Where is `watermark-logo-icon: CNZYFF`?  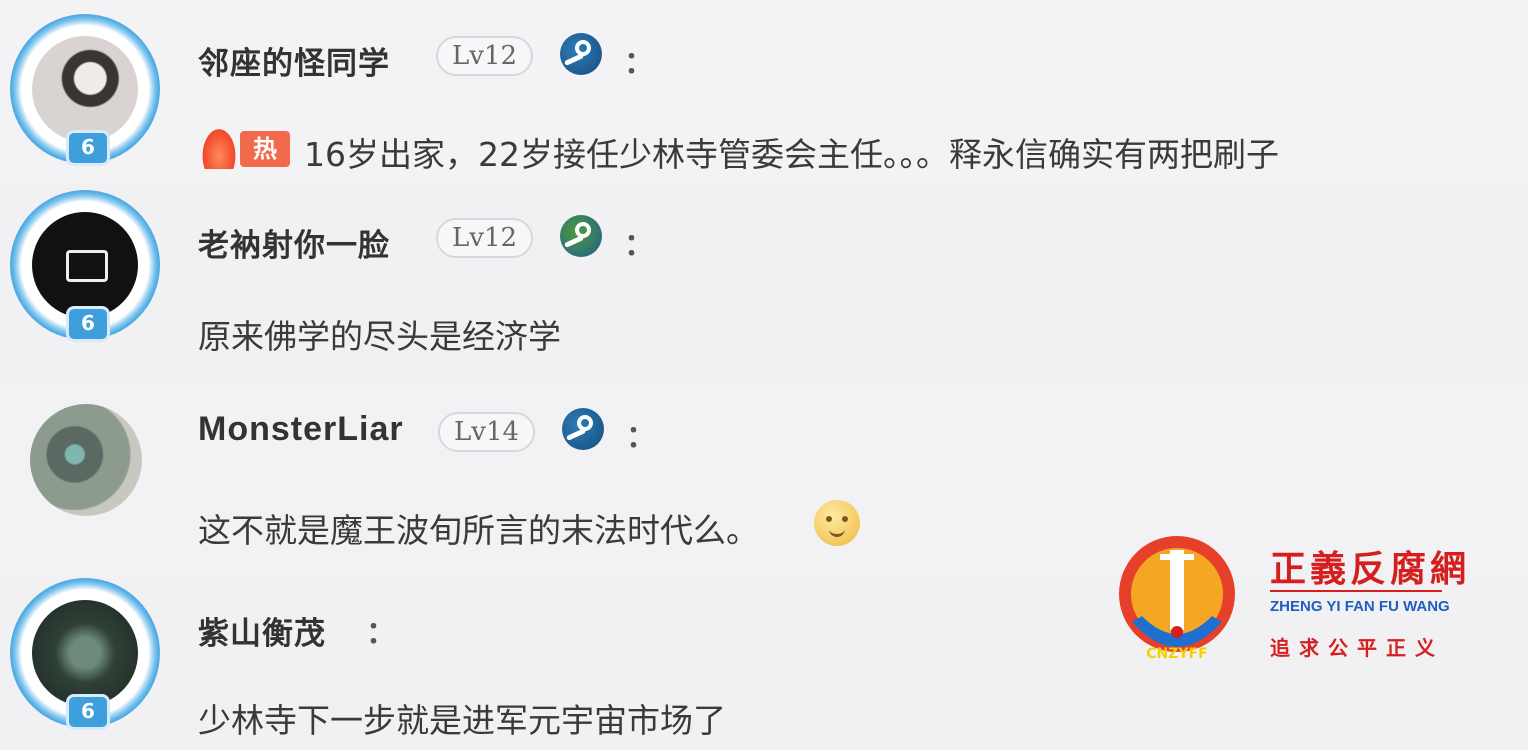 watermark-logo-icon: CNZYFF is located at coordinates (1177, 599).